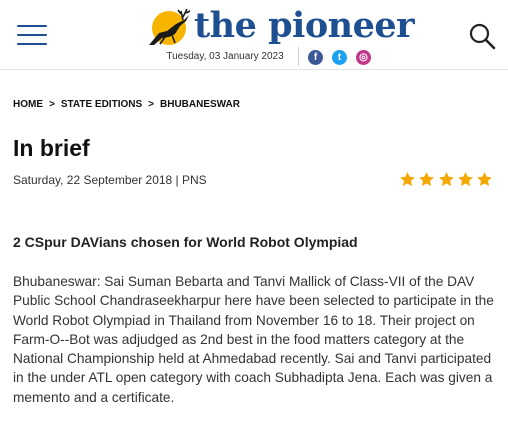  I want to click on instagram-icon: ◎, so click(363, 57).